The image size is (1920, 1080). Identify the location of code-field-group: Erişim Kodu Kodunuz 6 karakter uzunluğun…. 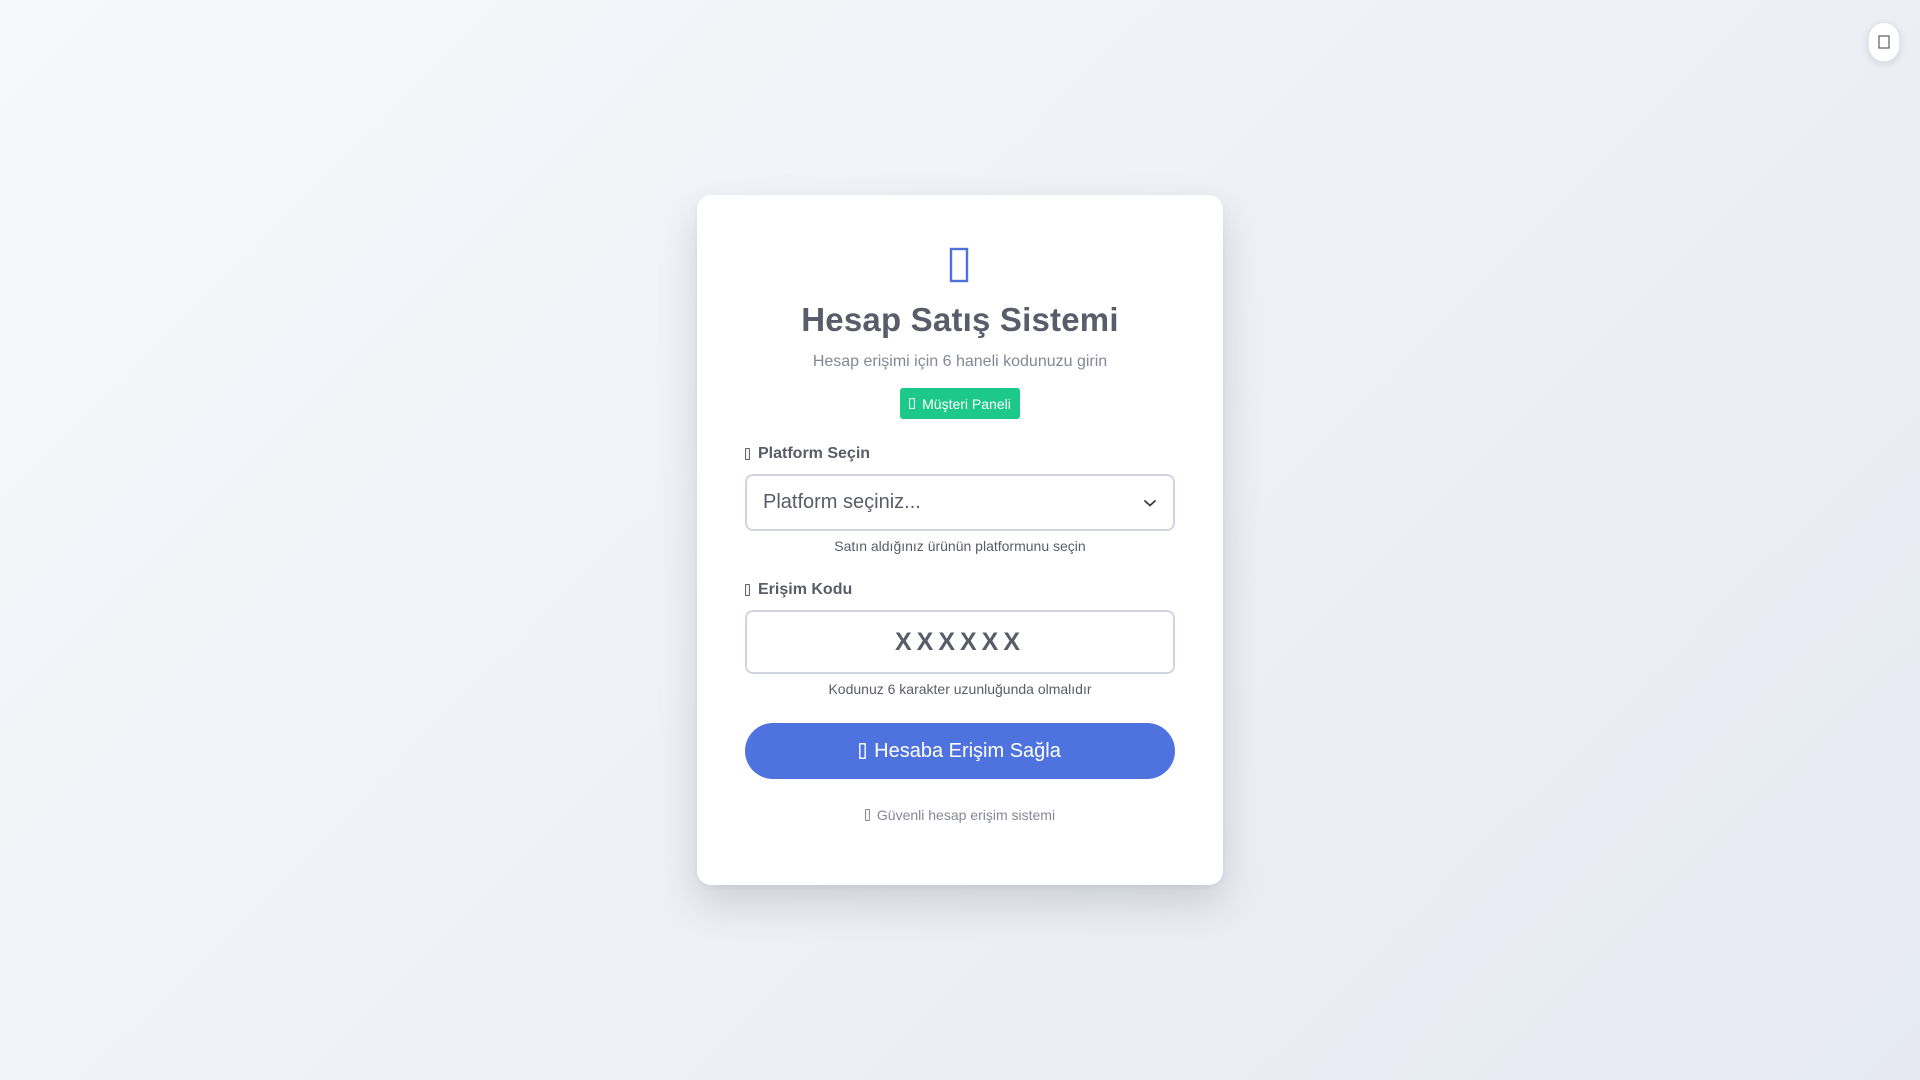
(960, 639).